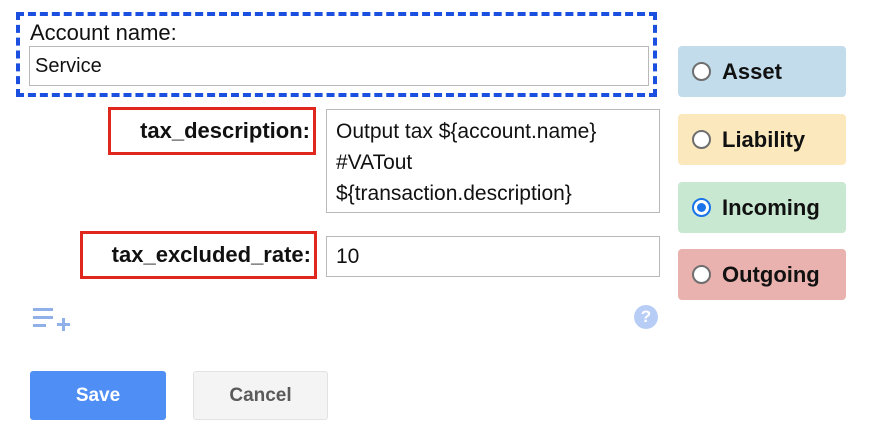 Image resolution: width=869 pixels, height=448 pixels. I want to click on property-value-tax-excluded-rate: 10, so click(493, 256).